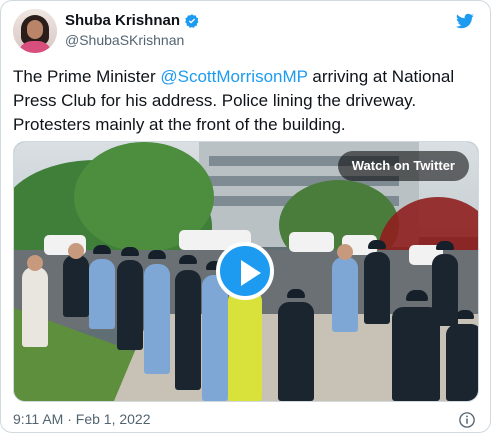 Image resolution: width=491 pixels, height=433 pixels. What do you see at coordinates (467, 420) in the screenshot?
I see `info-icon` at bounding box center [467, 420].